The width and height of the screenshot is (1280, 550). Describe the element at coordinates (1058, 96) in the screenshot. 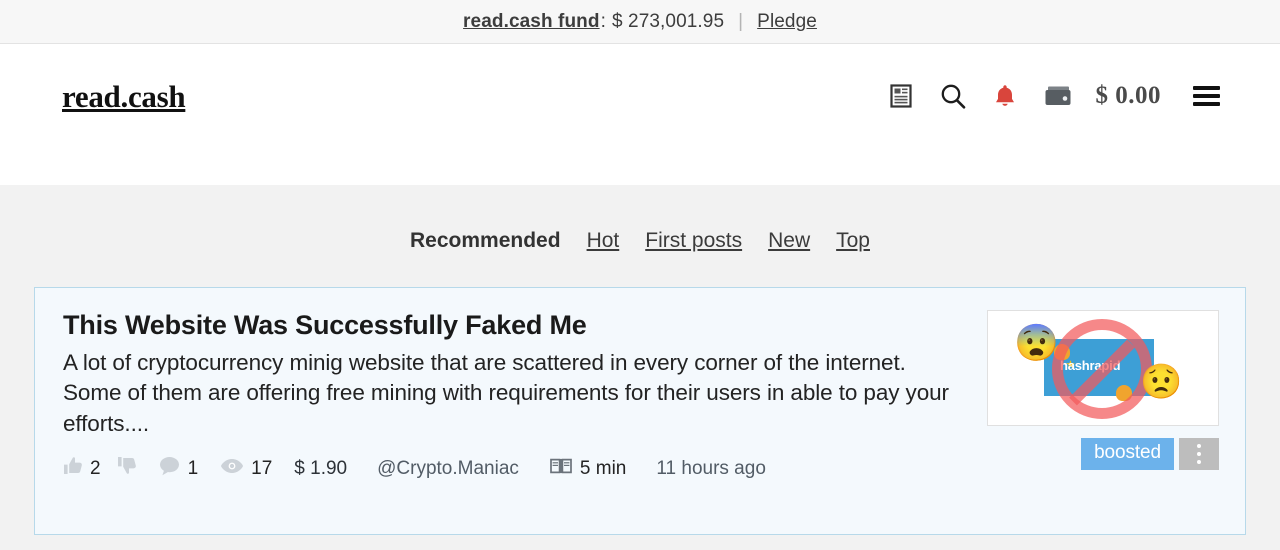

I see `wallet-icon` at that location.